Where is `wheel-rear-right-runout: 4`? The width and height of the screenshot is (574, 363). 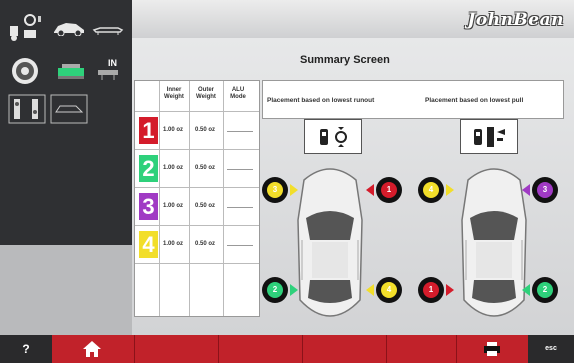
wheel-rear-right-runout: 4 is located at coordinates (389, 290).